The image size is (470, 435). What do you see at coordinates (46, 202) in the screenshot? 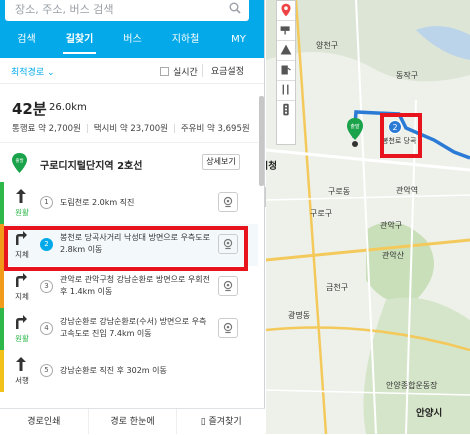
I see `step-number: 1` at bounding box center [46, 202].